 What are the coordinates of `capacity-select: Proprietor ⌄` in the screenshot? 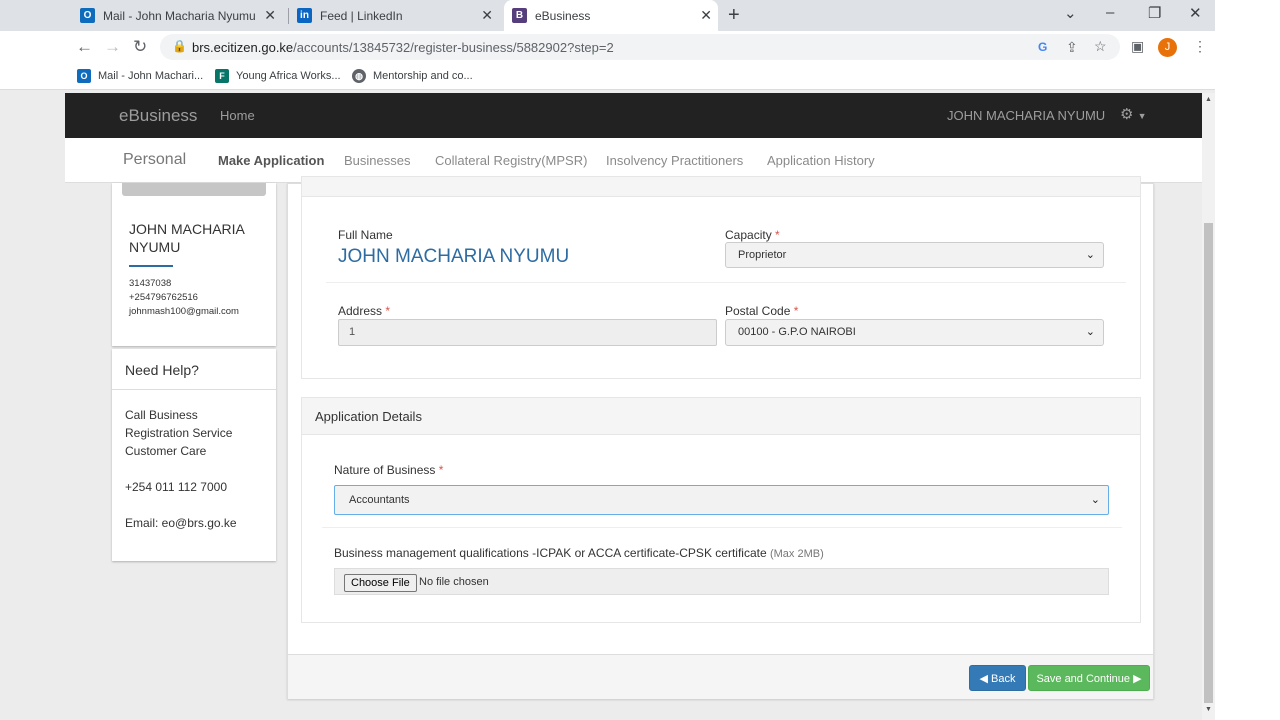 It's located at (914, 255).